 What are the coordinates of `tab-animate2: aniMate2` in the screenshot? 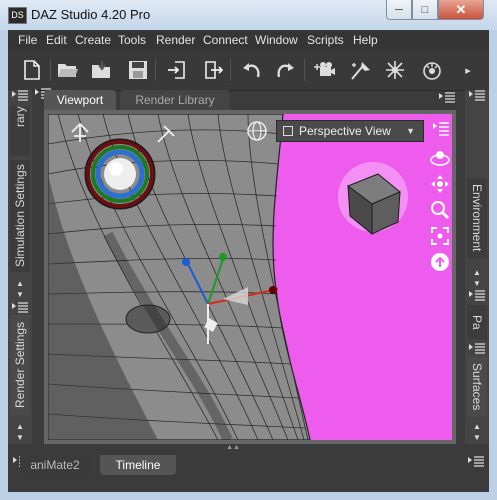 It's located at (55, 465).